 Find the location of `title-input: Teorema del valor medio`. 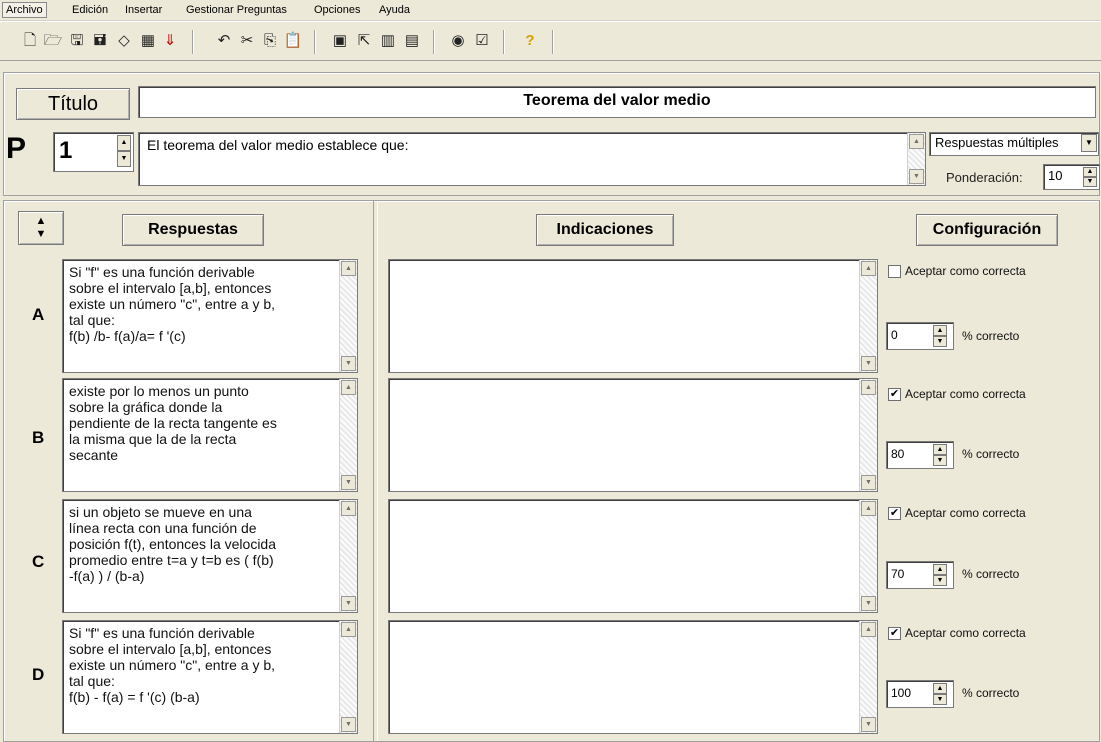

title-input: Teorema del valor medio is located at coordinates (617, 102).